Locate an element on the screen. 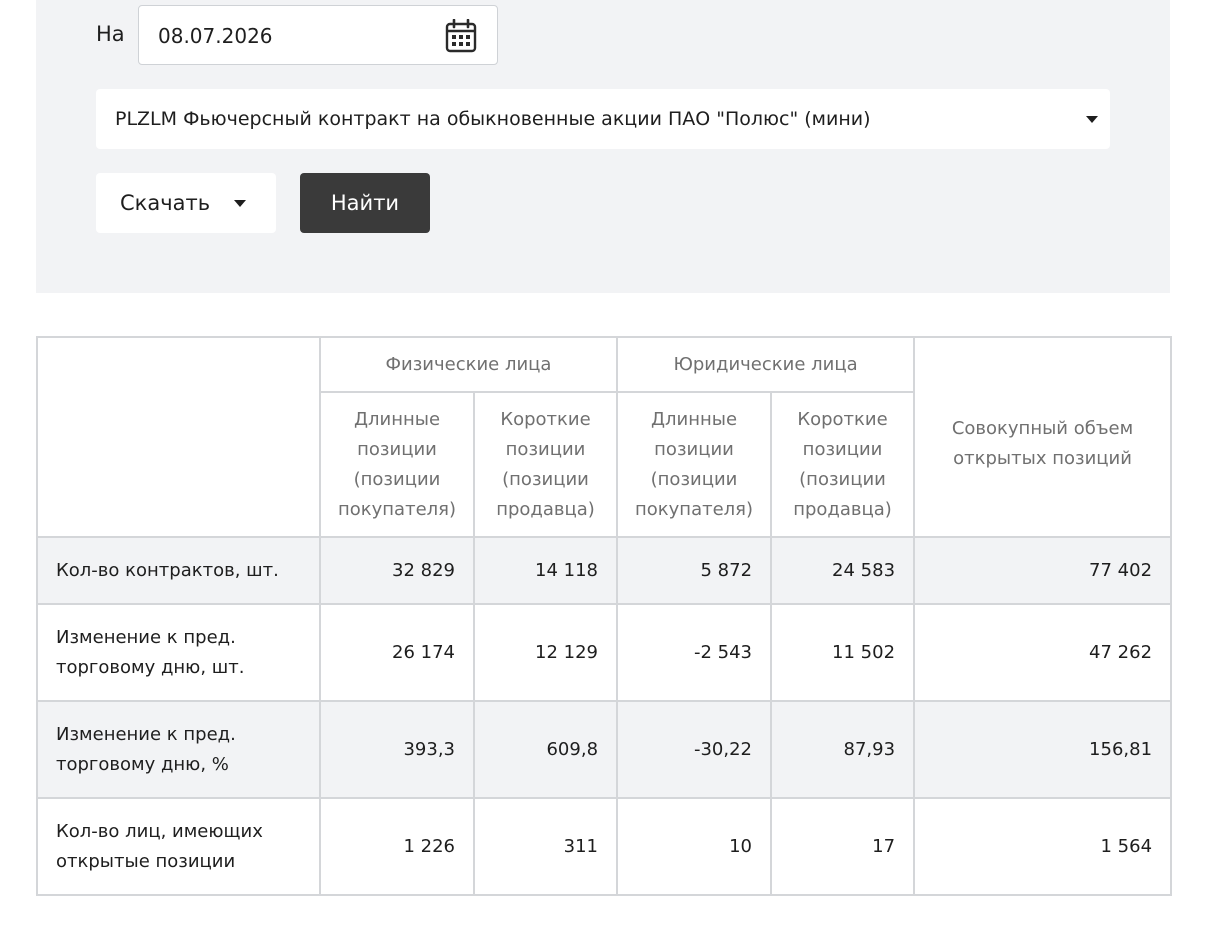 The height and width of the screenshot is (944, 1206). date-label: На is located at coordinates (110, 34).